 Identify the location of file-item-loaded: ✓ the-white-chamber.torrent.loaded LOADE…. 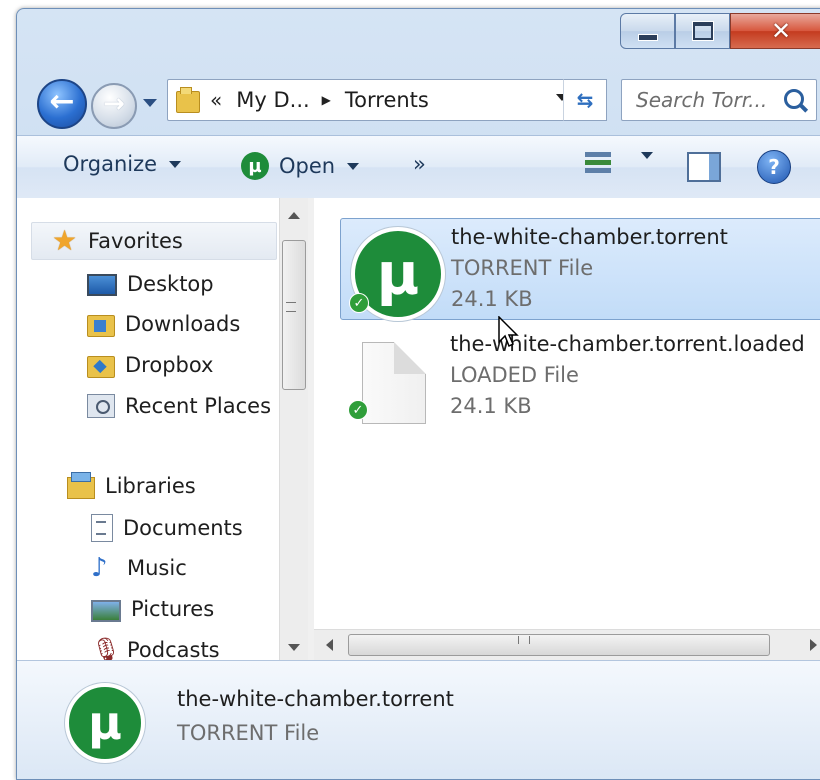
(580, 376).